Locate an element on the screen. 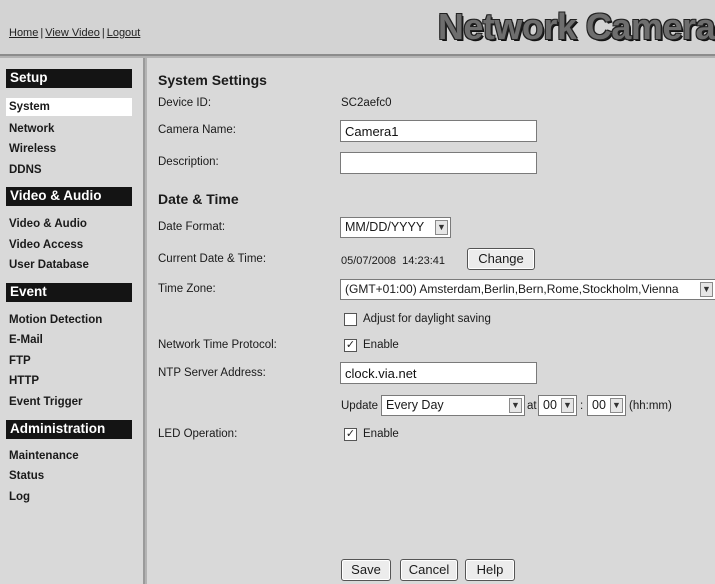 This screenshot has width=715, height=584. sidebar-section-setup: Setup is located at coordinates (69, 78).